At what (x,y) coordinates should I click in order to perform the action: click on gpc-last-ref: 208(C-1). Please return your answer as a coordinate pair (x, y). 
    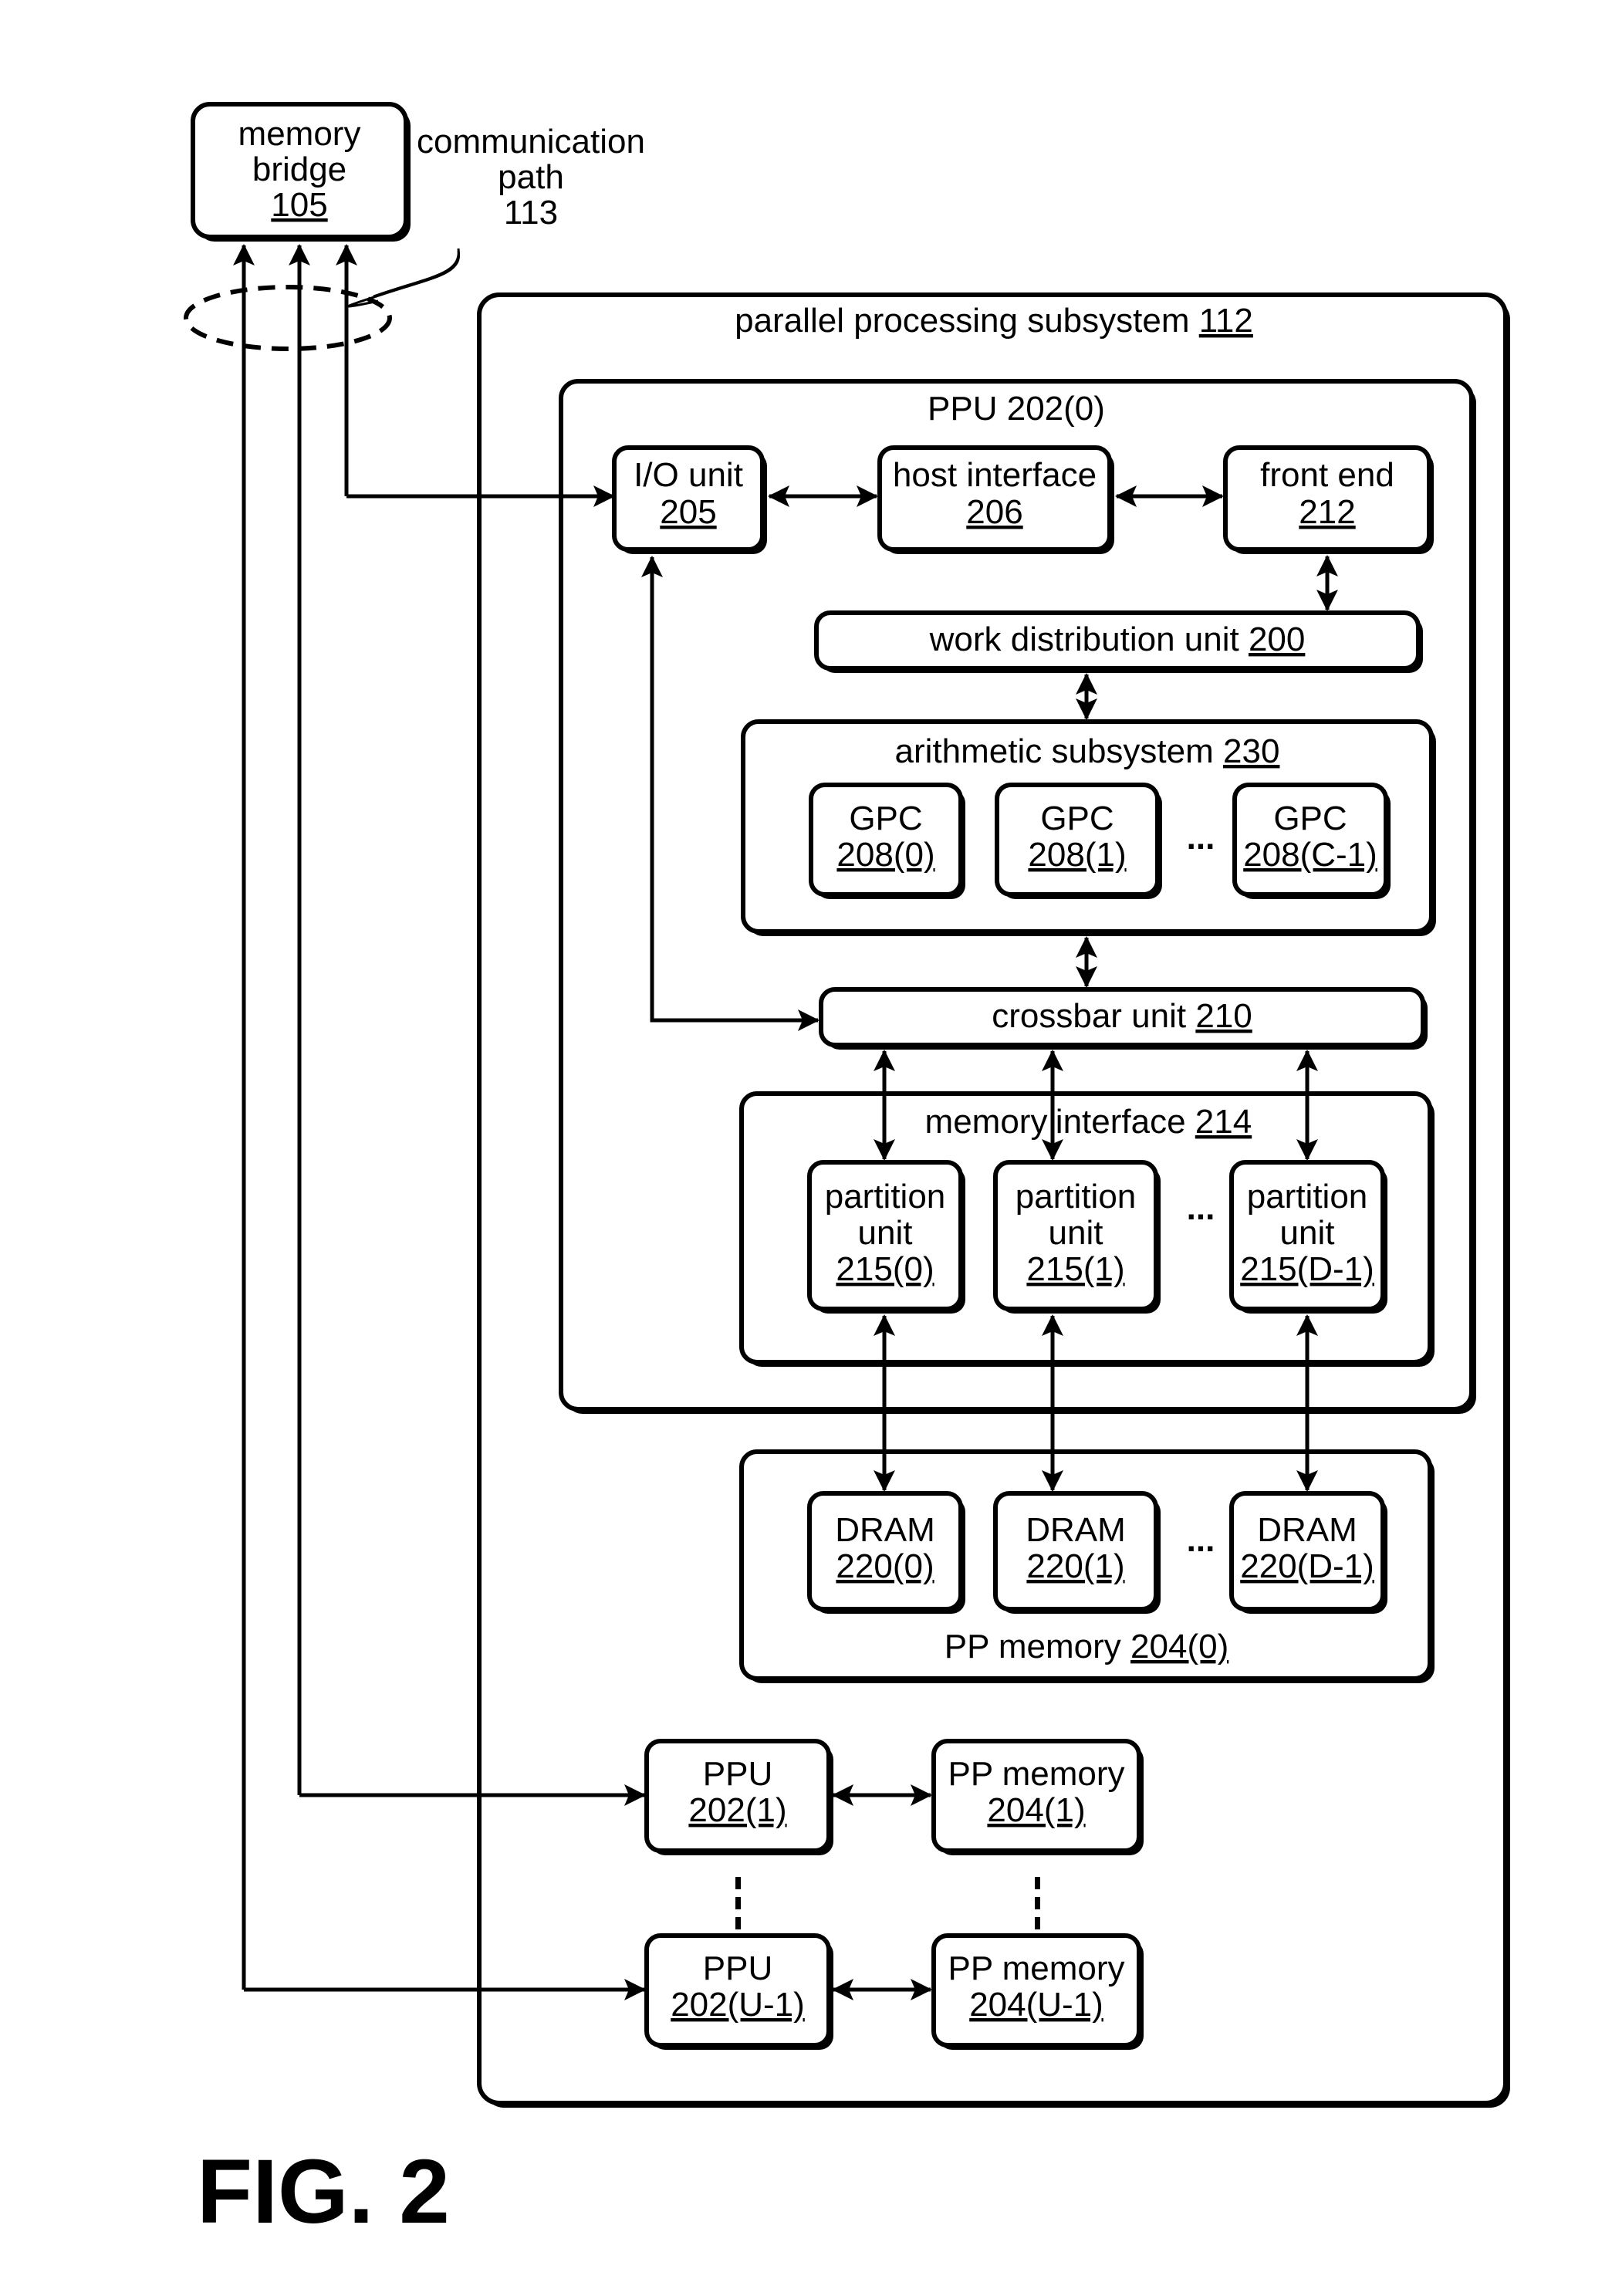
    Looking at the image, I should click on (1310, 855).